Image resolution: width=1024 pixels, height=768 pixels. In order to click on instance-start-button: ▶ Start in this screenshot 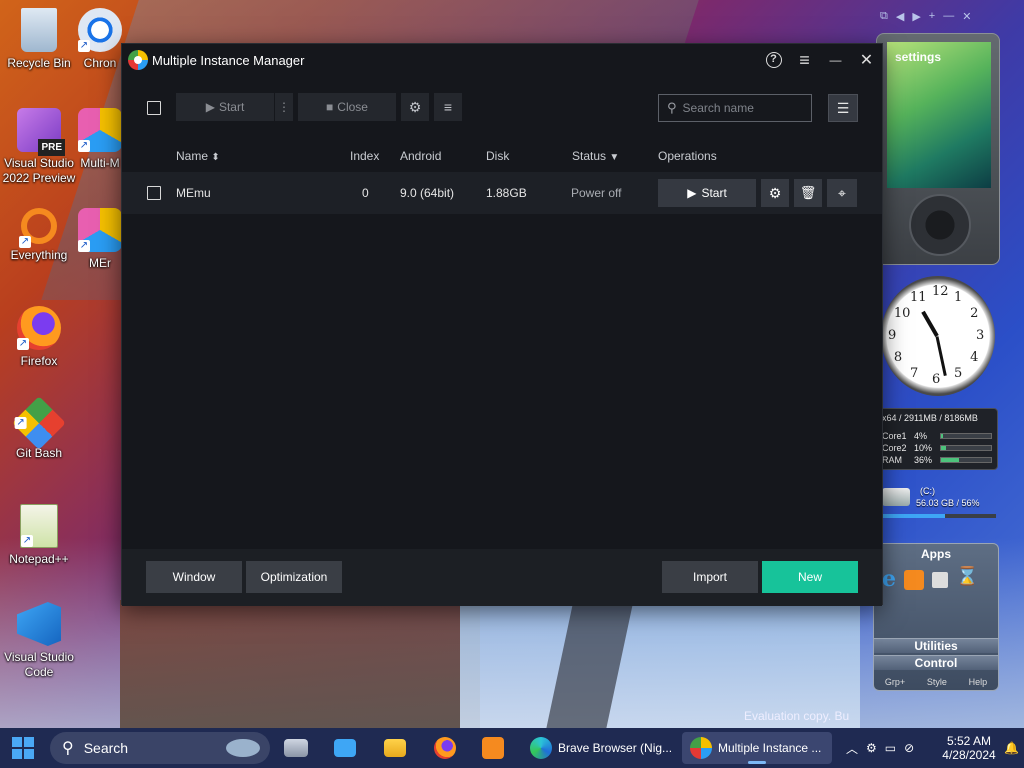, I will do `click(707, 193)`.